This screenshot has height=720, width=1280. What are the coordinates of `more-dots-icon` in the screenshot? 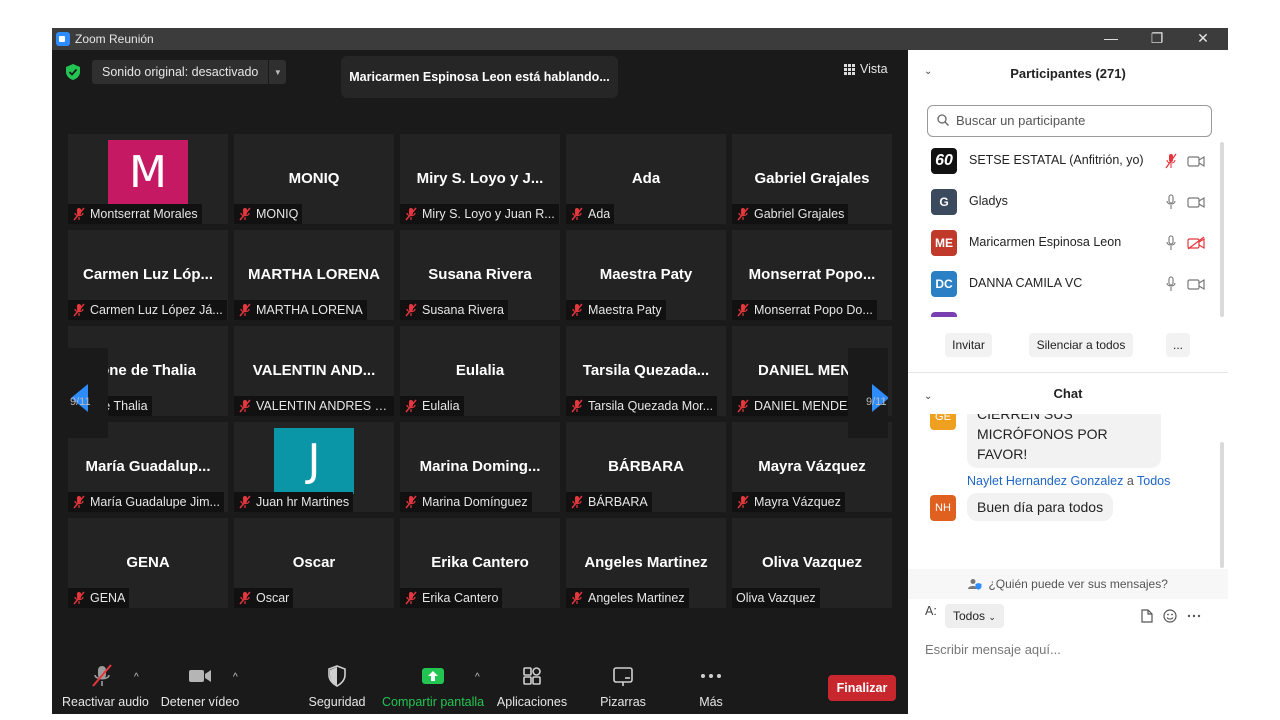 It's located at (1194, 616).